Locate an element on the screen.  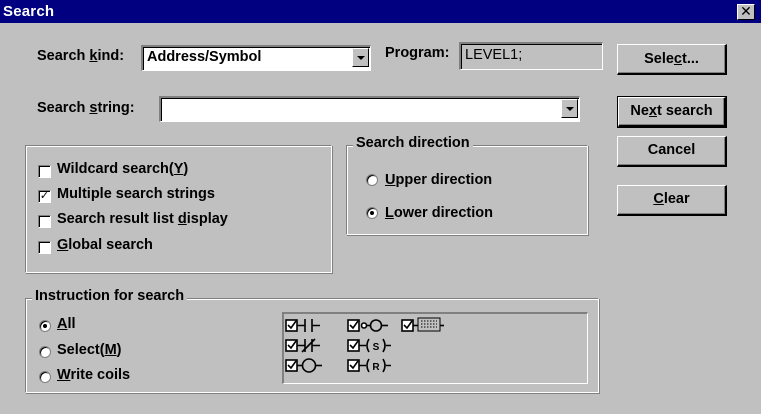
checkmark-icon: ✓ is located at coordinates (44, 196).